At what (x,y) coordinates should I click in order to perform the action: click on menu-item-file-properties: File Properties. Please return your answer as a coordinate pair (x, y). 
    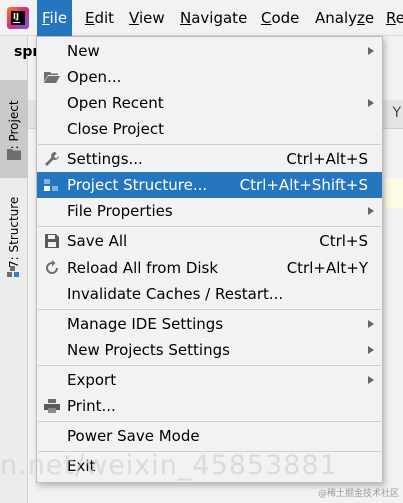
    Looking at the image, I should click on (209, 211).